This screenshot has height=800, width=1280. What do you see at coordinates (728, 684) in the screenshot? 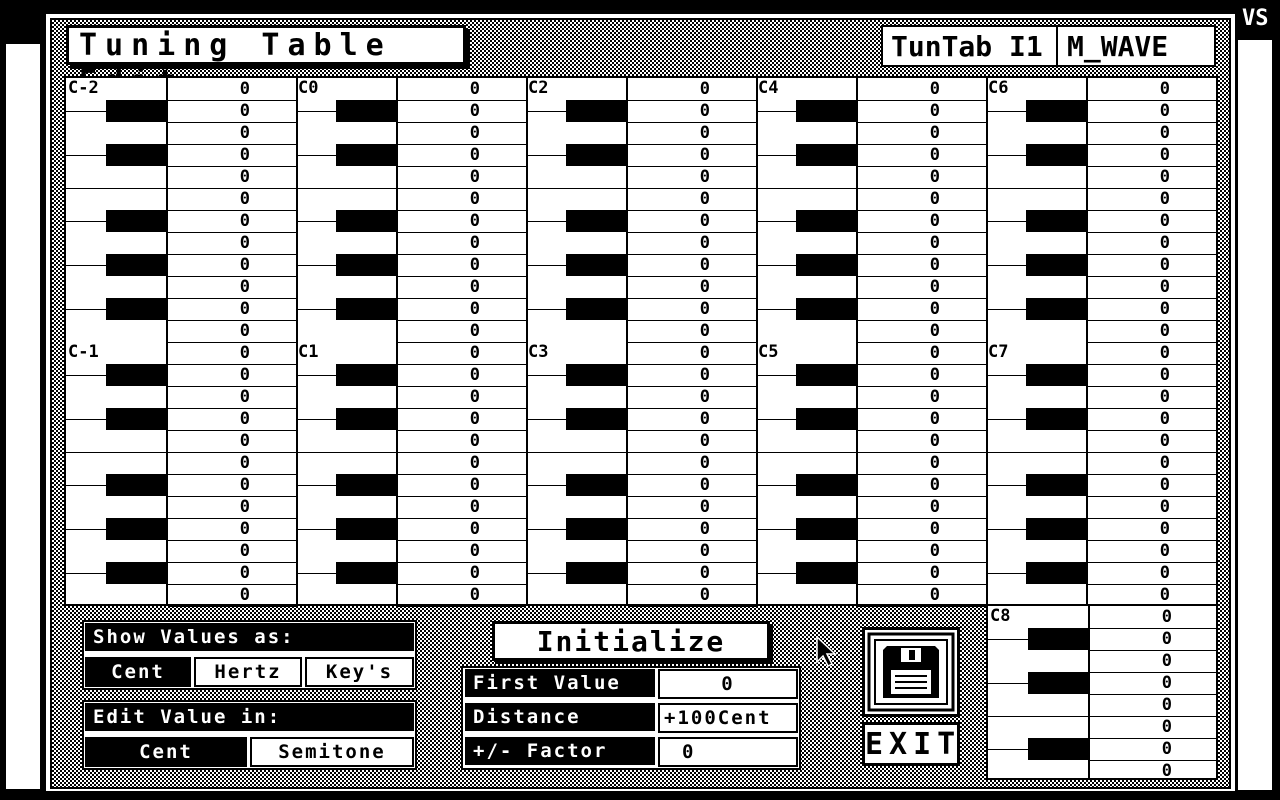
I see `first-value-field: 0` at bounding box center [728, 684].